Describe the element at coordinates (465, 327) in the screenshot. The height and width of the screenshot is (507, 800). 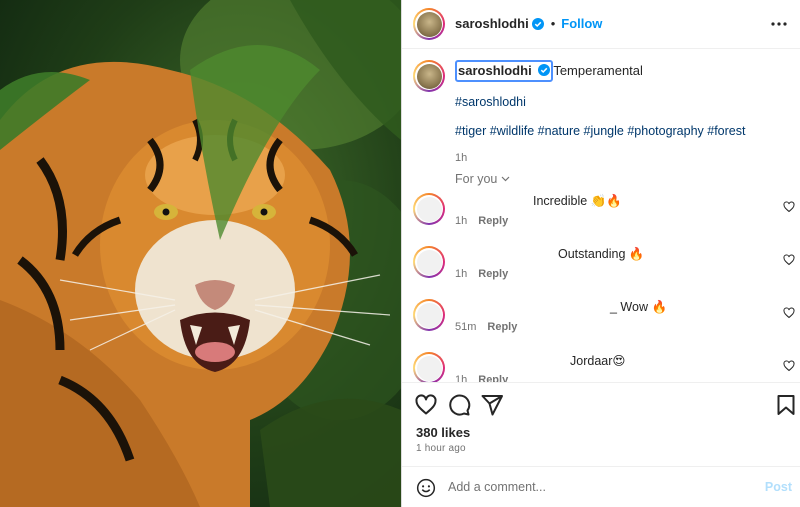
I see `comment-time: 51m` at that location.